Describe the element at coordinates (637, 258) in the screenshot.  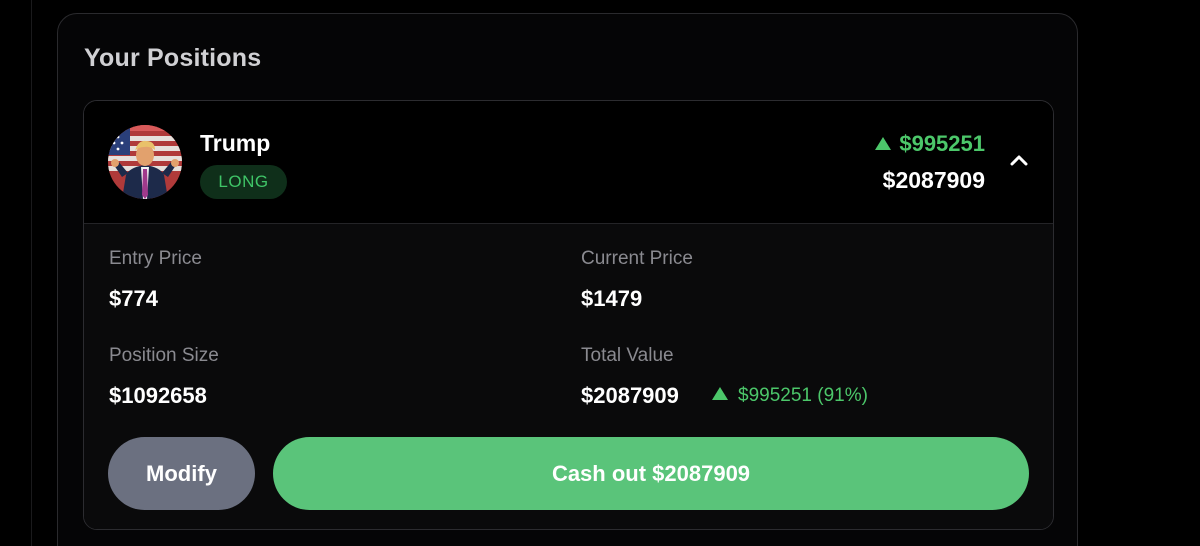
I see `current-price-label: Current Price` at that location.